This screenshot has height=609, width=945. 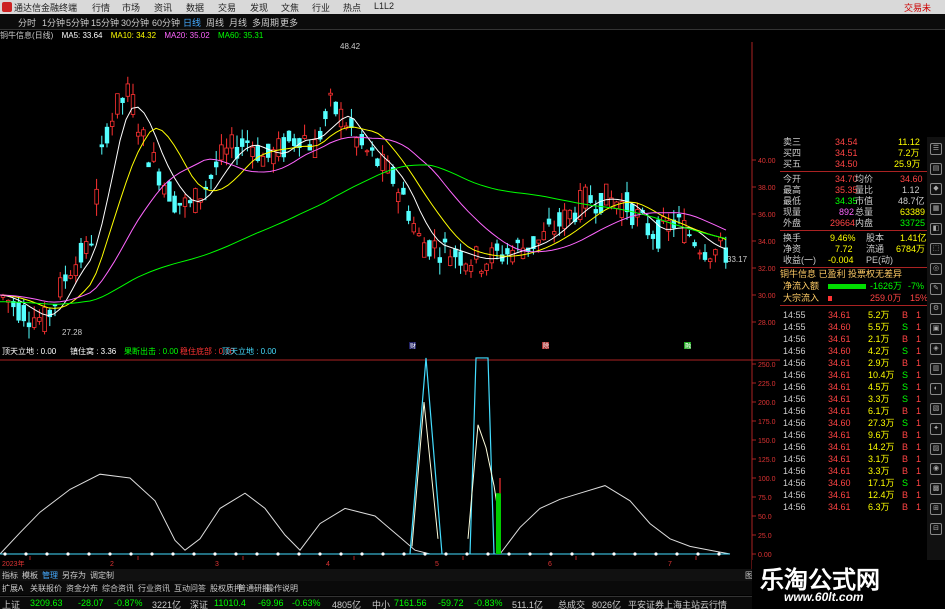 I want to click on tool-icon: ☰, so click(x=936, y=149).